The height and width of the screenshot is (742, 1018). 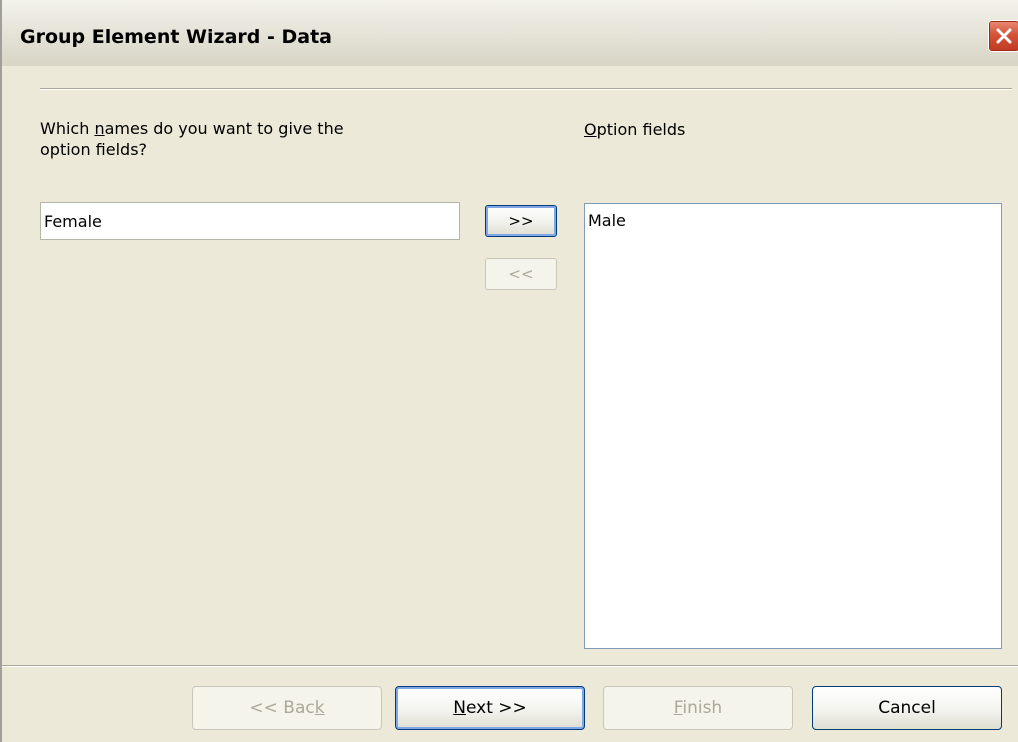 What do you see at coordinates (521, 221) in the screenshot?
I see `add-option-button: >>` at bounding box center [521, 221].